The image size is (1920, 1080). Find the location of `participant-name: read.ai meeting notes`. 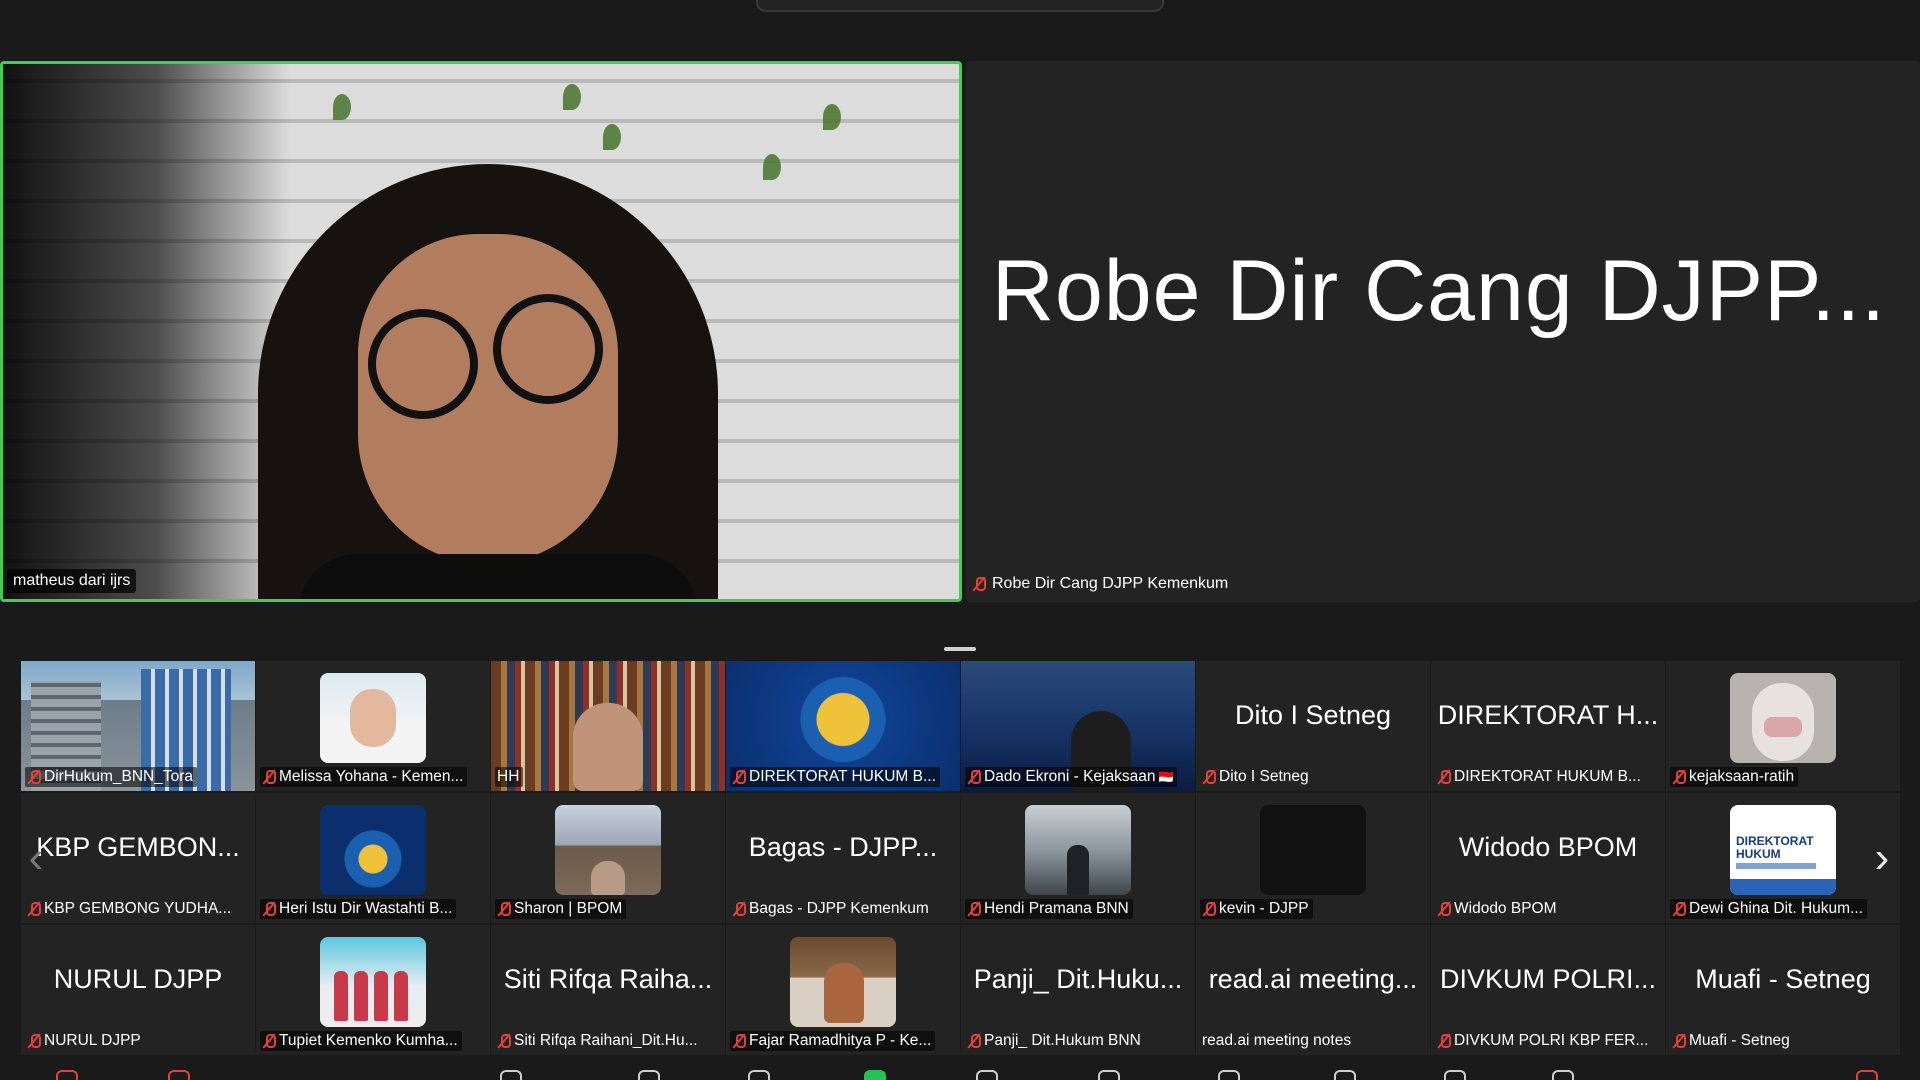

participant-name: read.ai meeting notes is located at coordinates (1277, 1040).